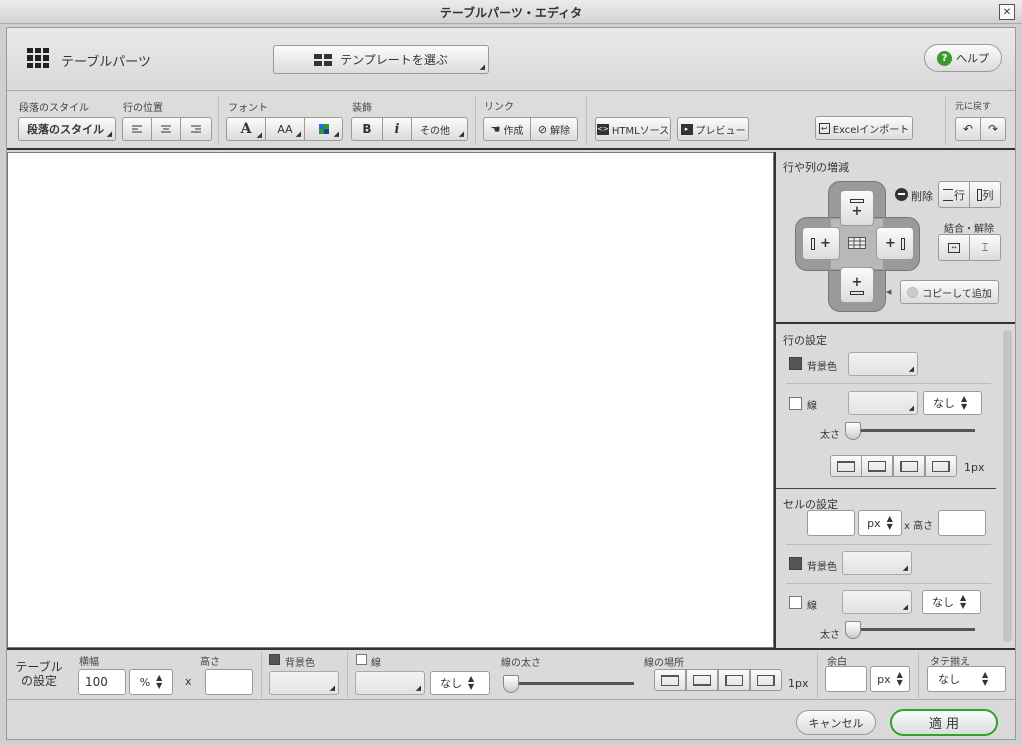  What do you see at coordinates (734, 680) in the screenshot?
I see `table-border-left-button` at bounding box center [734, 680].